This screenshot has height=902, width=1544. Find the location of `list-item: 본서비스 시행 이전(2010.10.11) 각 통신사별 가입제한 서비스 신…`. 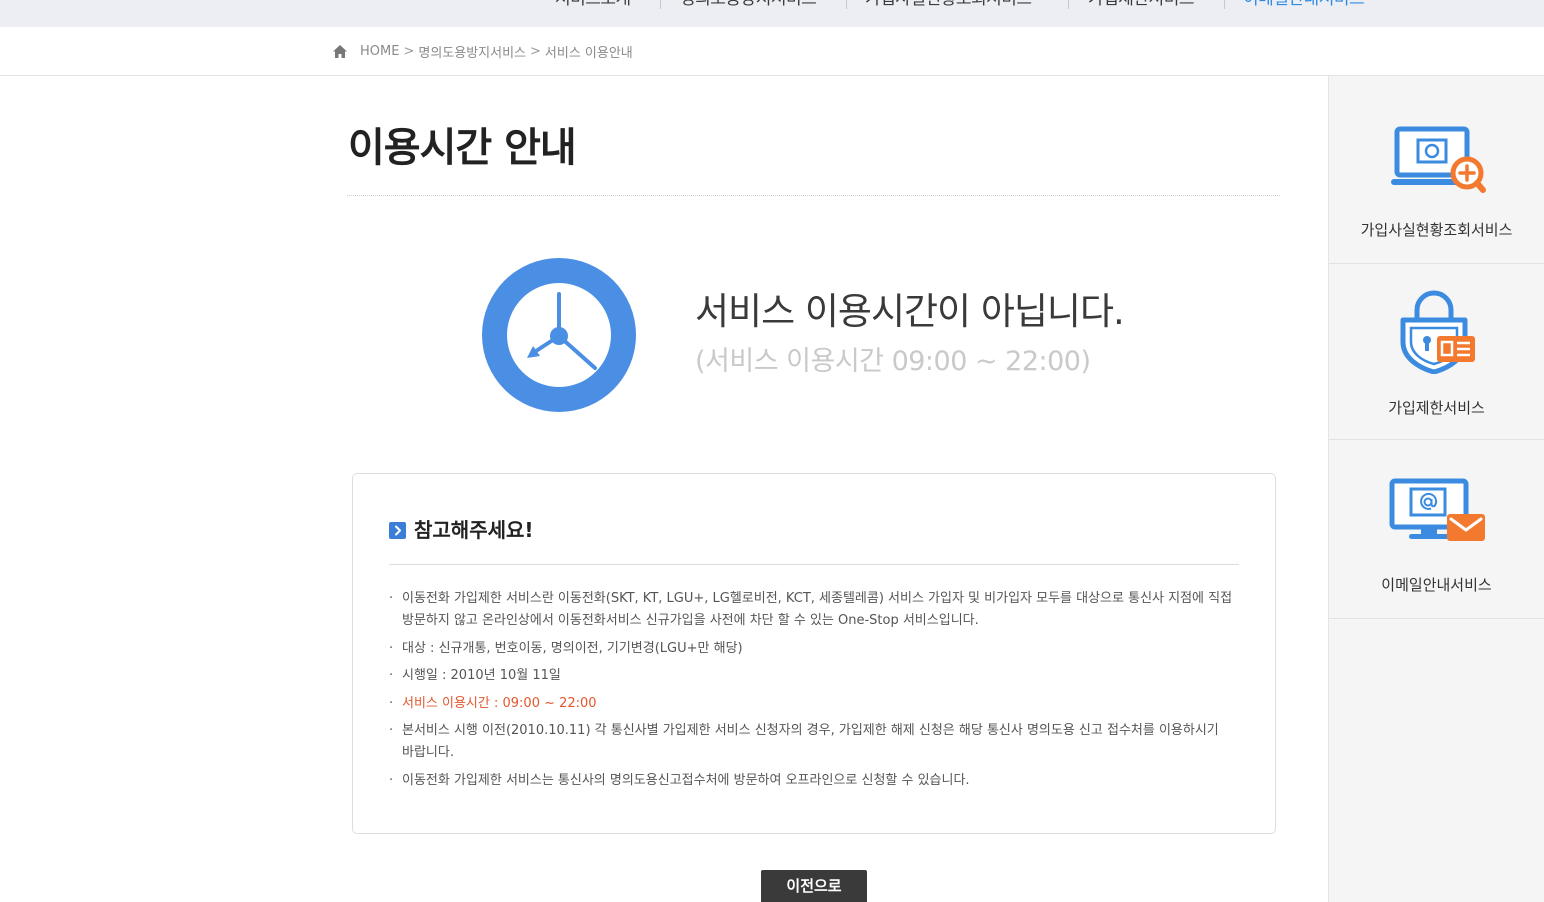

list-item: 본서비스 시행 이전(2010.10.11) 각 통신사별 가입제한 서비스 신… is located at coordinates (820, 742).